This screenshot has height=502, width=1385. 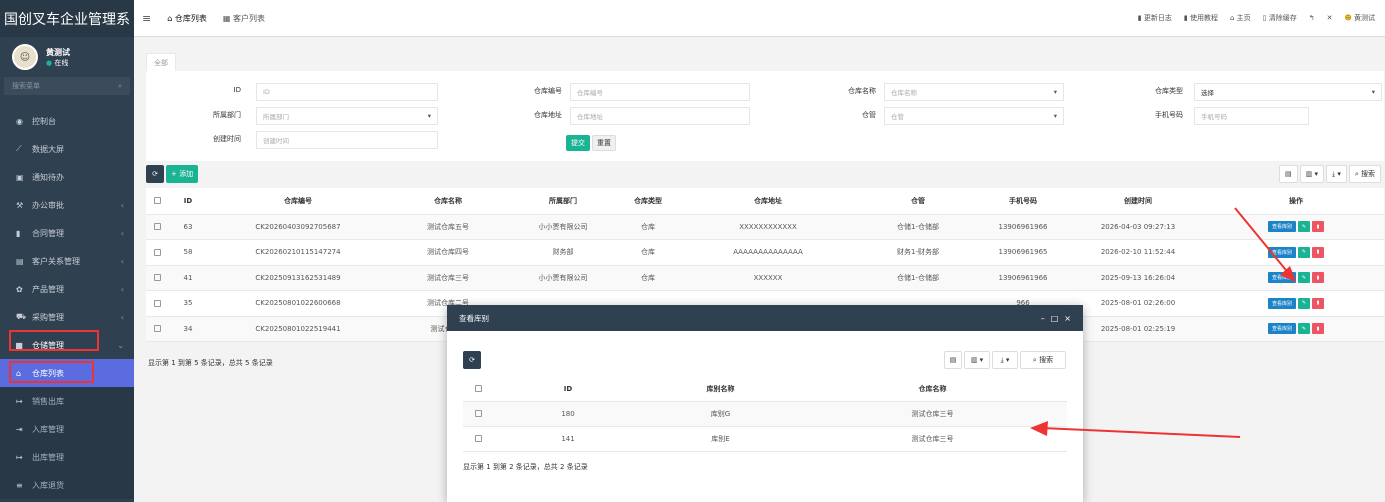 What do you see at coordinates (1330, 18) in the screenshot?
I see `fullscreen-icon: ✕` at bounding box center [1330, 18].